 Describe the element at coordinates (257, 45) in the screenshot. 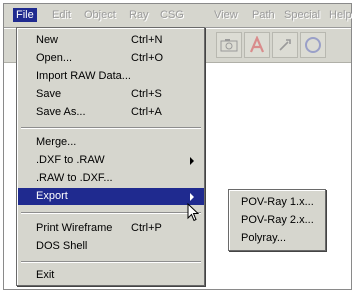

I see `text-a-icon` at that location.